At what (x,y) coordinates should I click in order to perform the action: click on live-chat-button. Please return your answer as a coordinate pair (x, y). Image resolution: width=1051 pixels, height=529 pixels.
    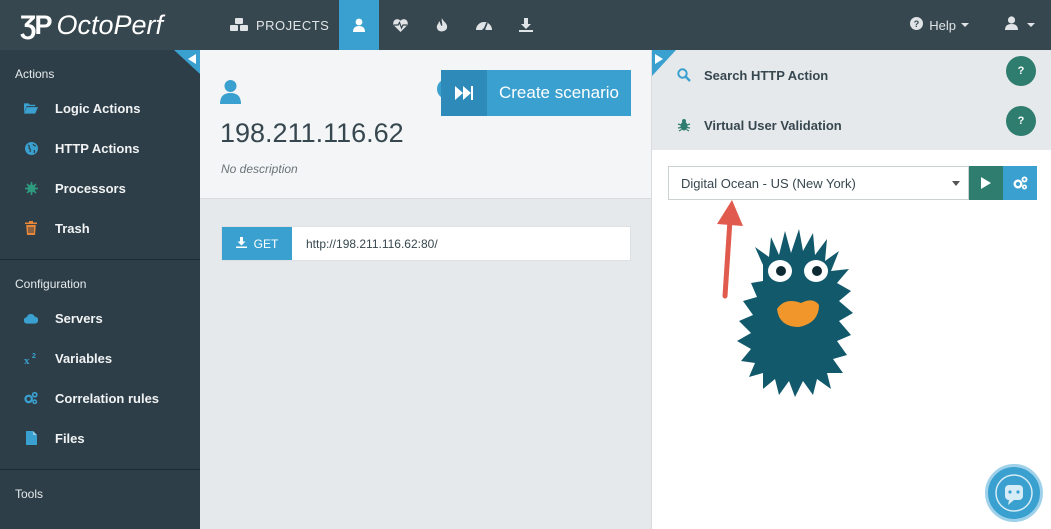
    Looking at the image, I should click on (1014, 493).